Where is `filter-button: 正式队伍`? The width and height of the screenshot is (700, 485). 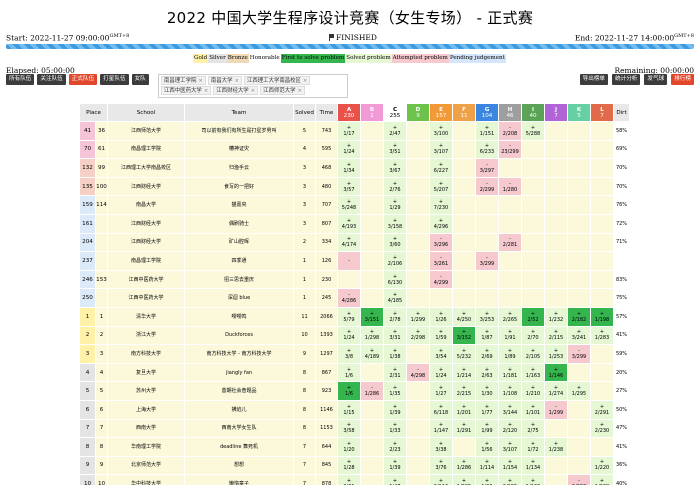 filter-button: 正式队伍 is located at coordinates (83, 79).